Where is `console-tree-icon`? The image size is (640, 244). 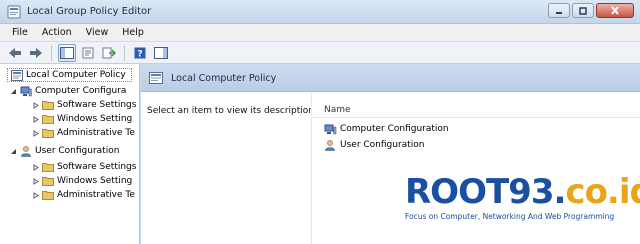 console-tree-icon is located at coordinates (67, 52).